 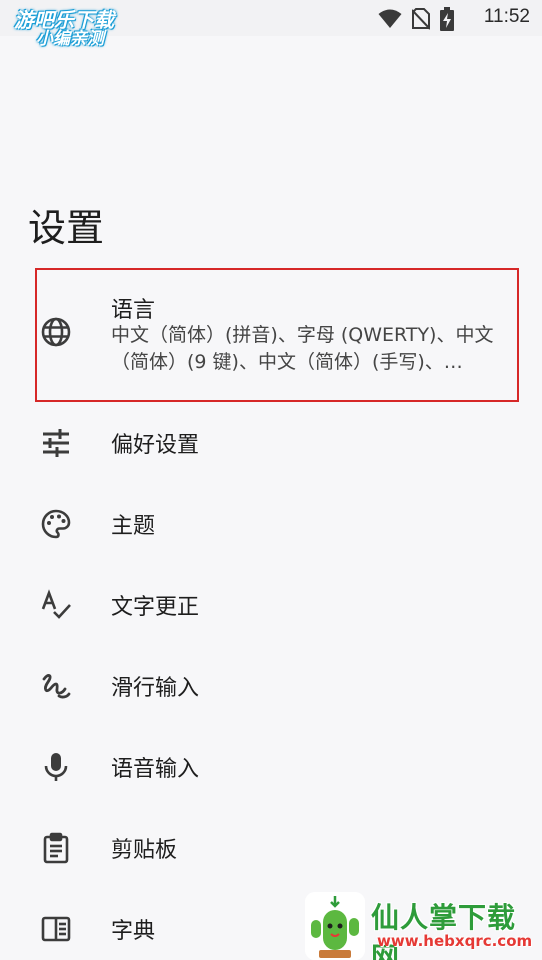 I want to click on settings-item-theme: 主题, so click(x=271, y=523).